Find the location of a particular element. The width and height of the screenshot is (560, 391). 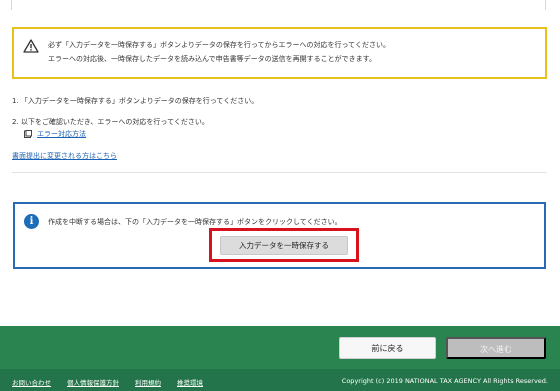

footer-link-environment: 推奨環境 is located at coordinates (190, 382).